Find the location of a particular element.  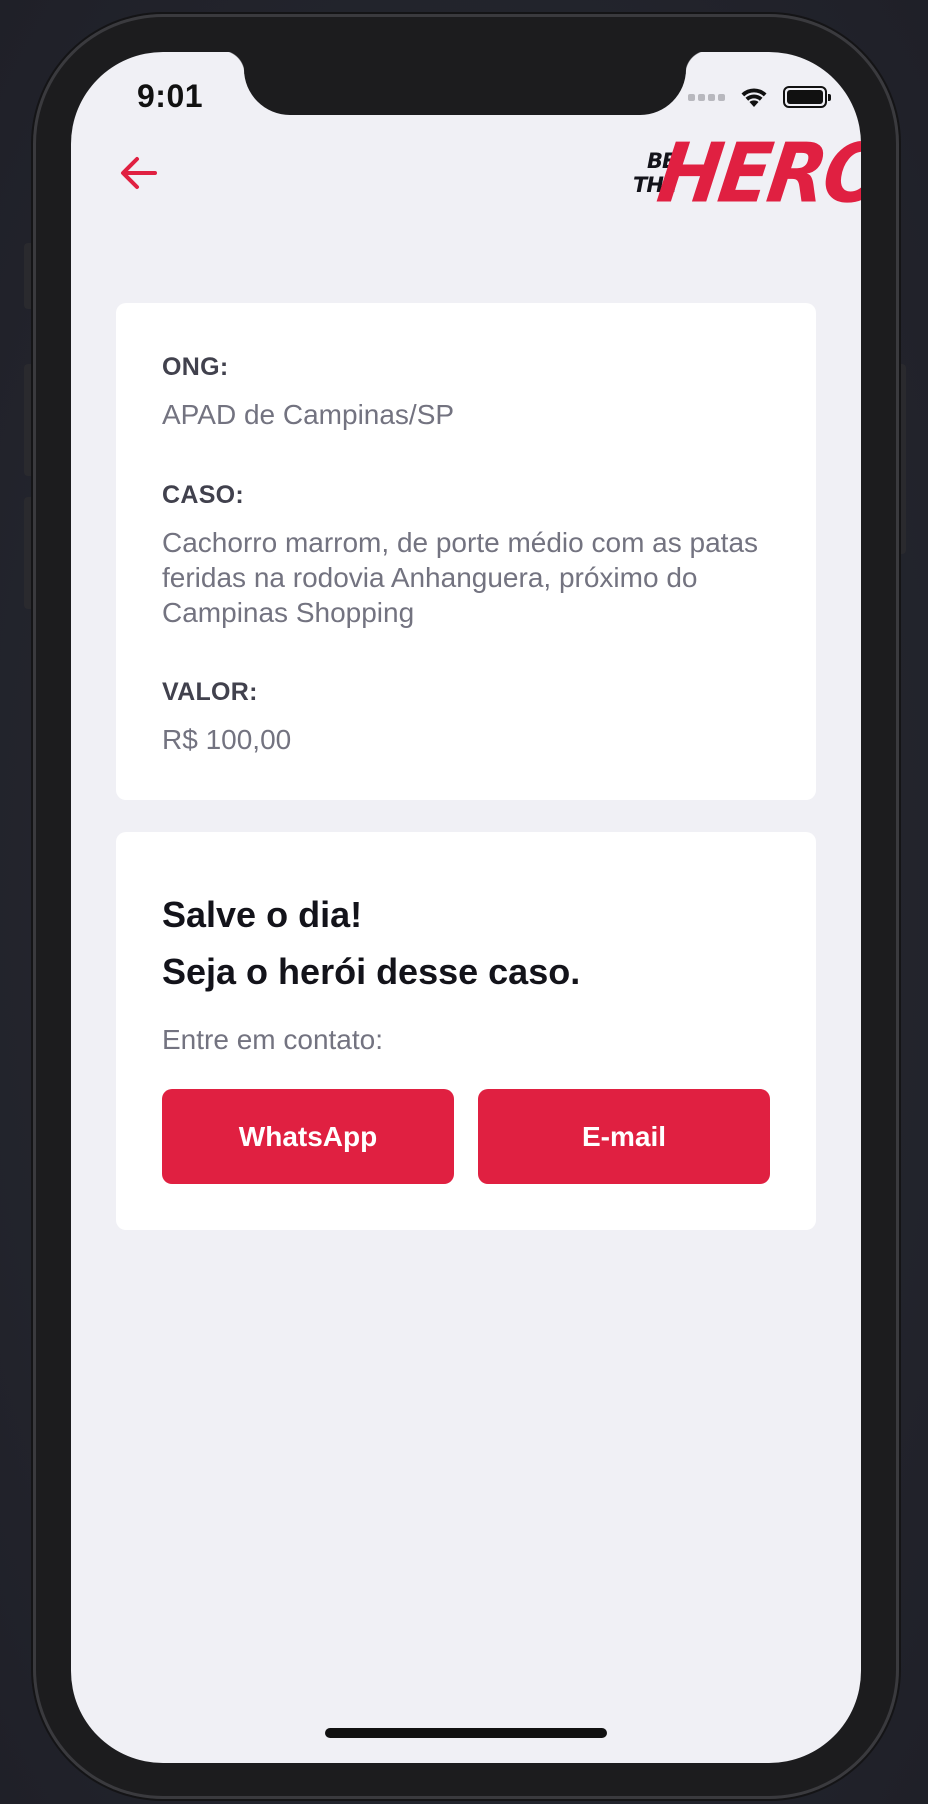

contact-title-line1: Salve o dia! is located at coordinates (262, 914).